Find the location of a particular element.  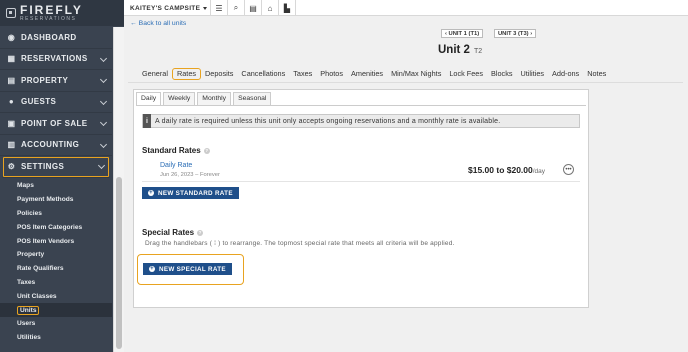

nav-label: RESERVATIONS is located at coordinates (54, 59).